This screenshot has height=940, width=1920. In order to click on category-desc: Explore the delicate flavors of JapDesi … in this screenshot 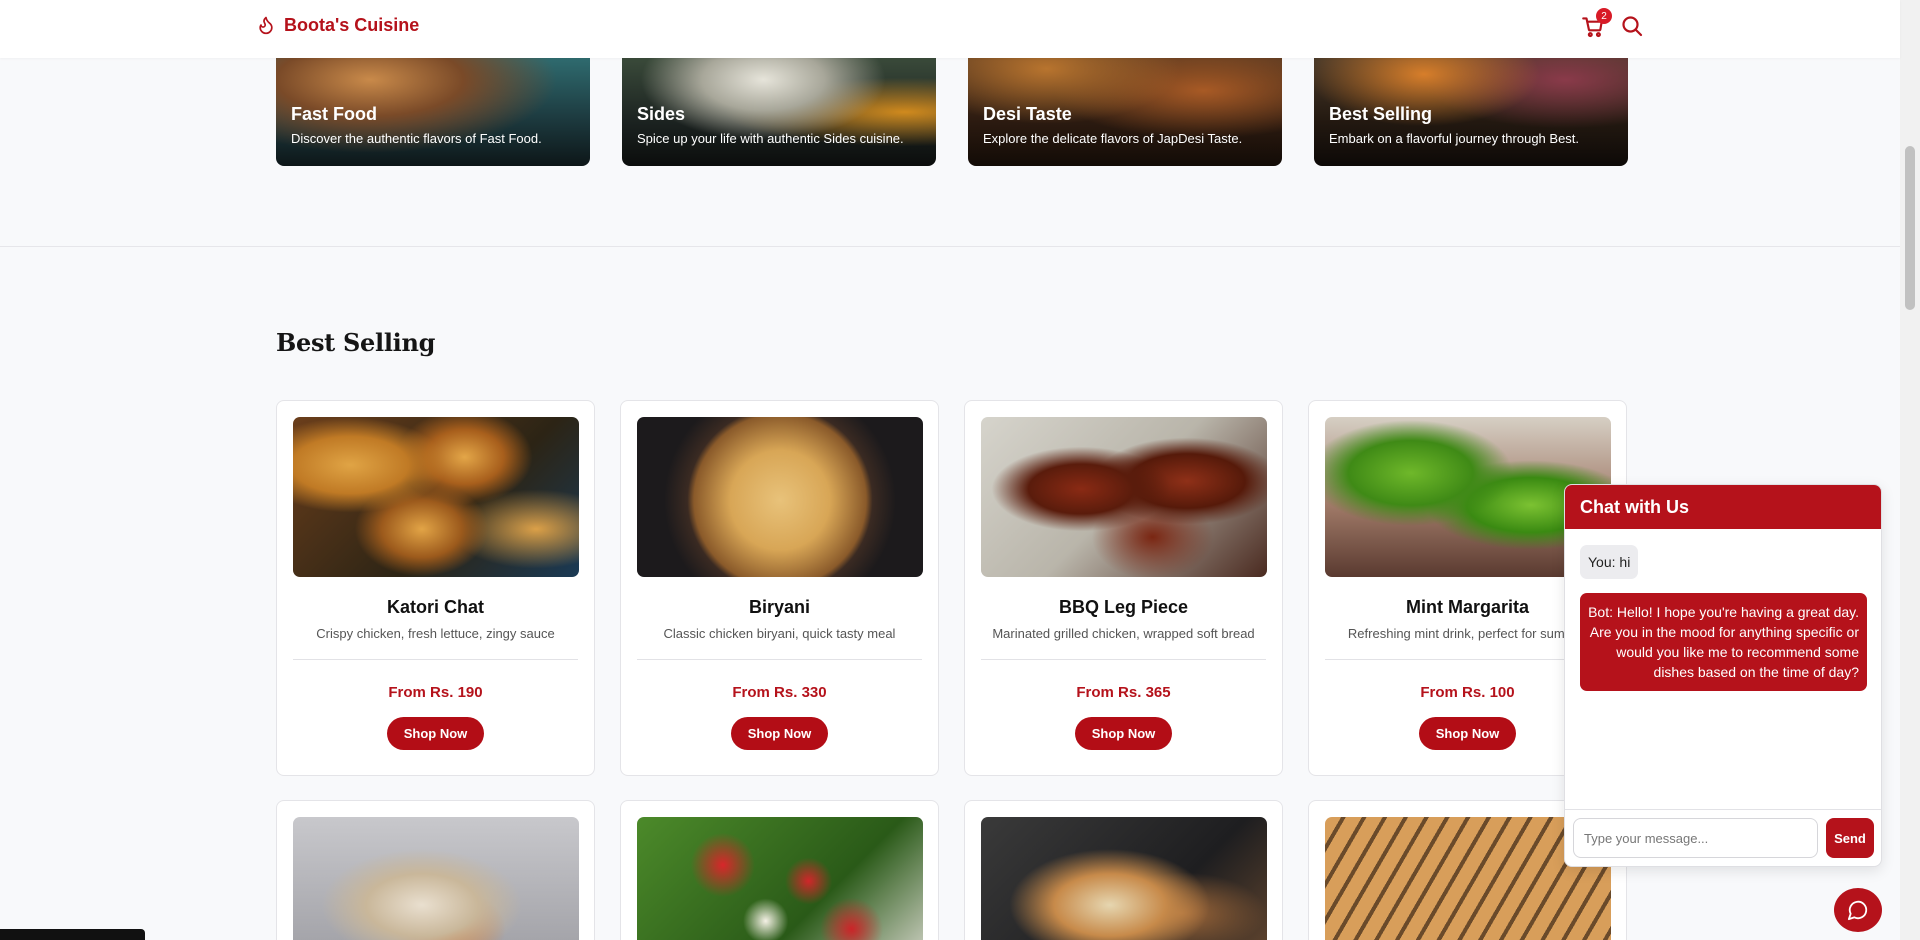, I will do `click(1113, 138)`.